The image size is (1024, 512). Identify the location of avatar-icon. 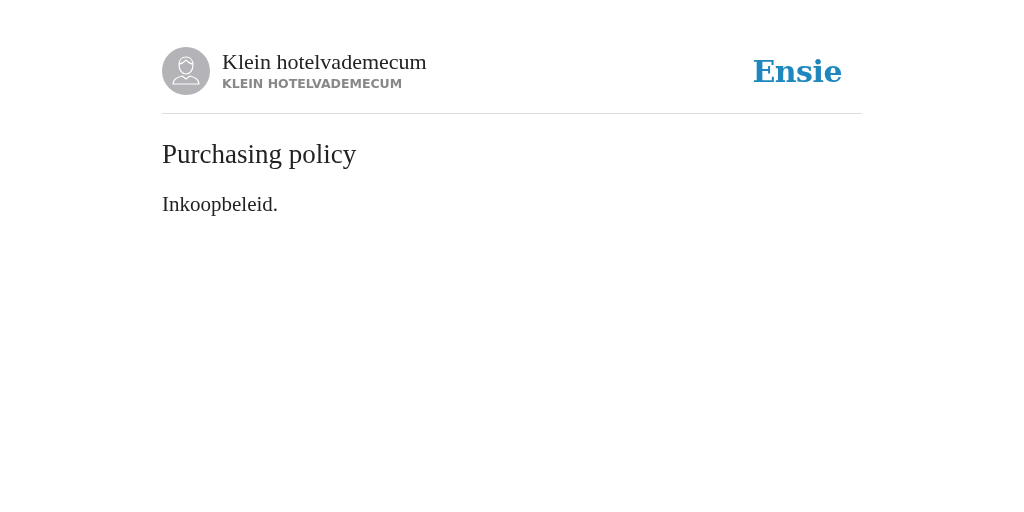
(186, 71).